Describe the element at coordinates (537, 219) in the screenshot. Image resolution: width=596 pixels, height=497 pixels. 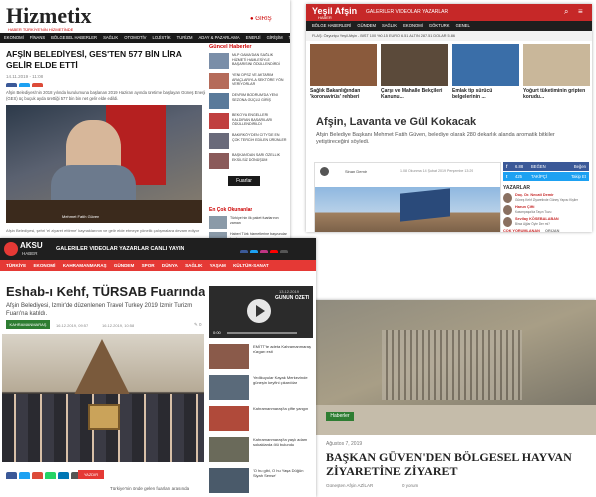
I see `writer-name: Sevilay KÖSEBALABAN` at that location.